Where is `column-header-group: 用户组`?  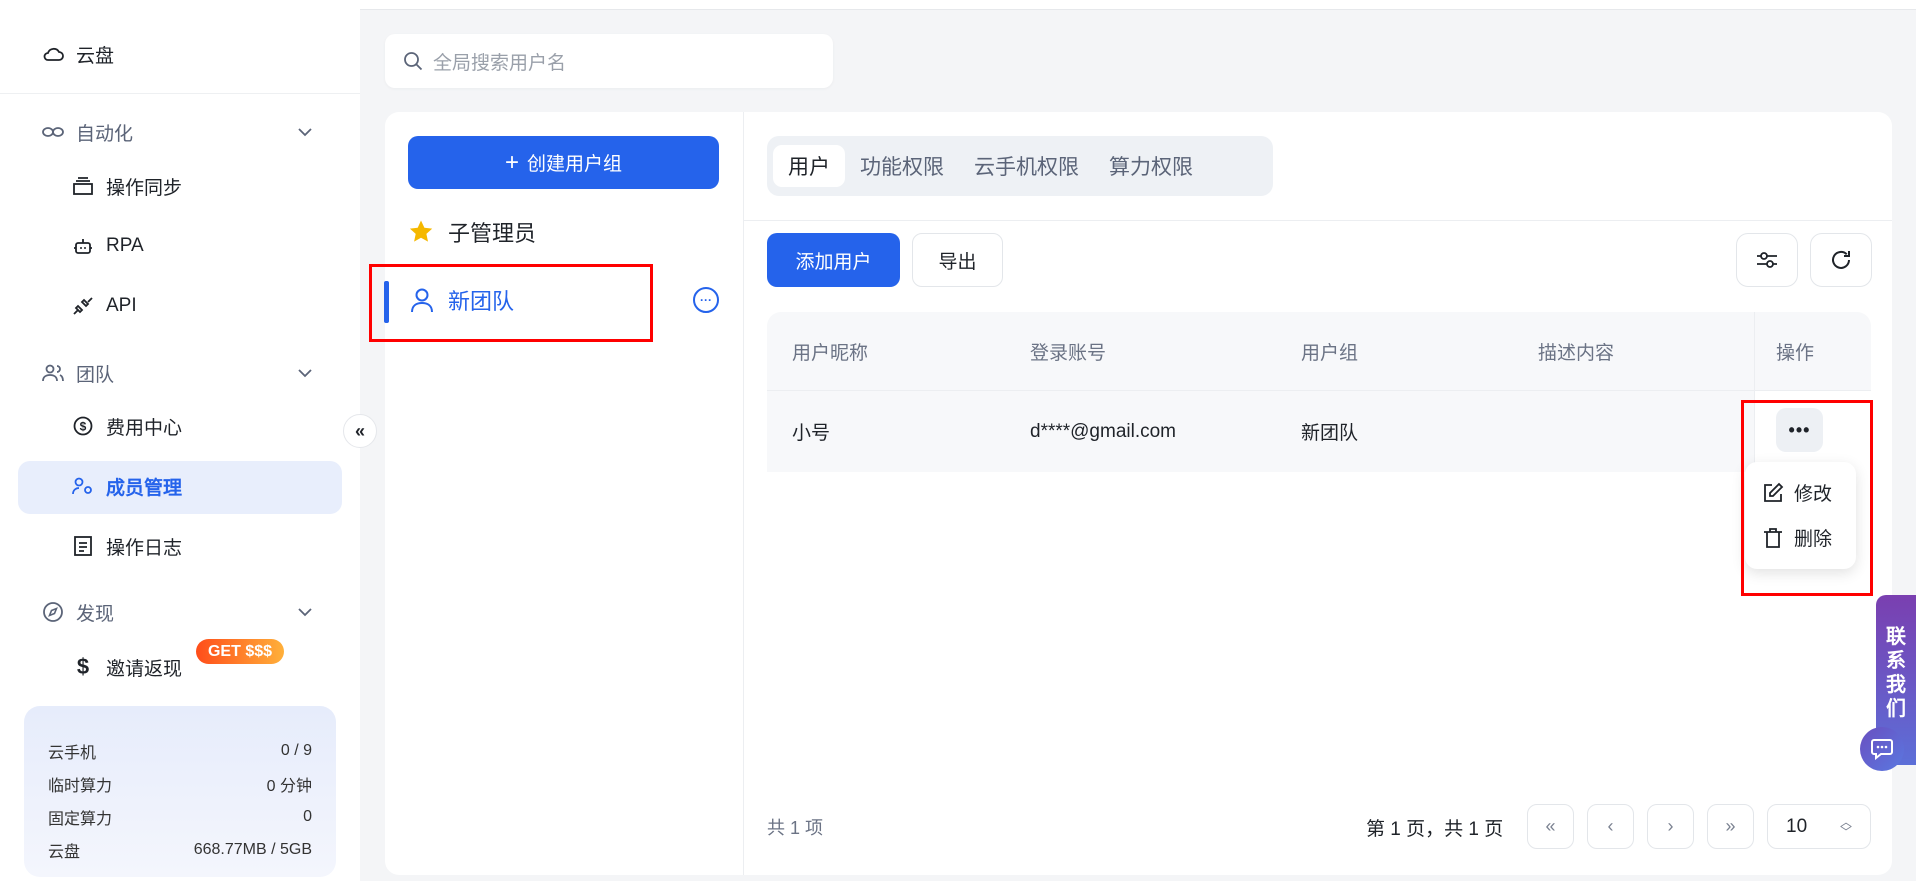
column-header-group: 用户组 is located at coordinates (1330, 353).